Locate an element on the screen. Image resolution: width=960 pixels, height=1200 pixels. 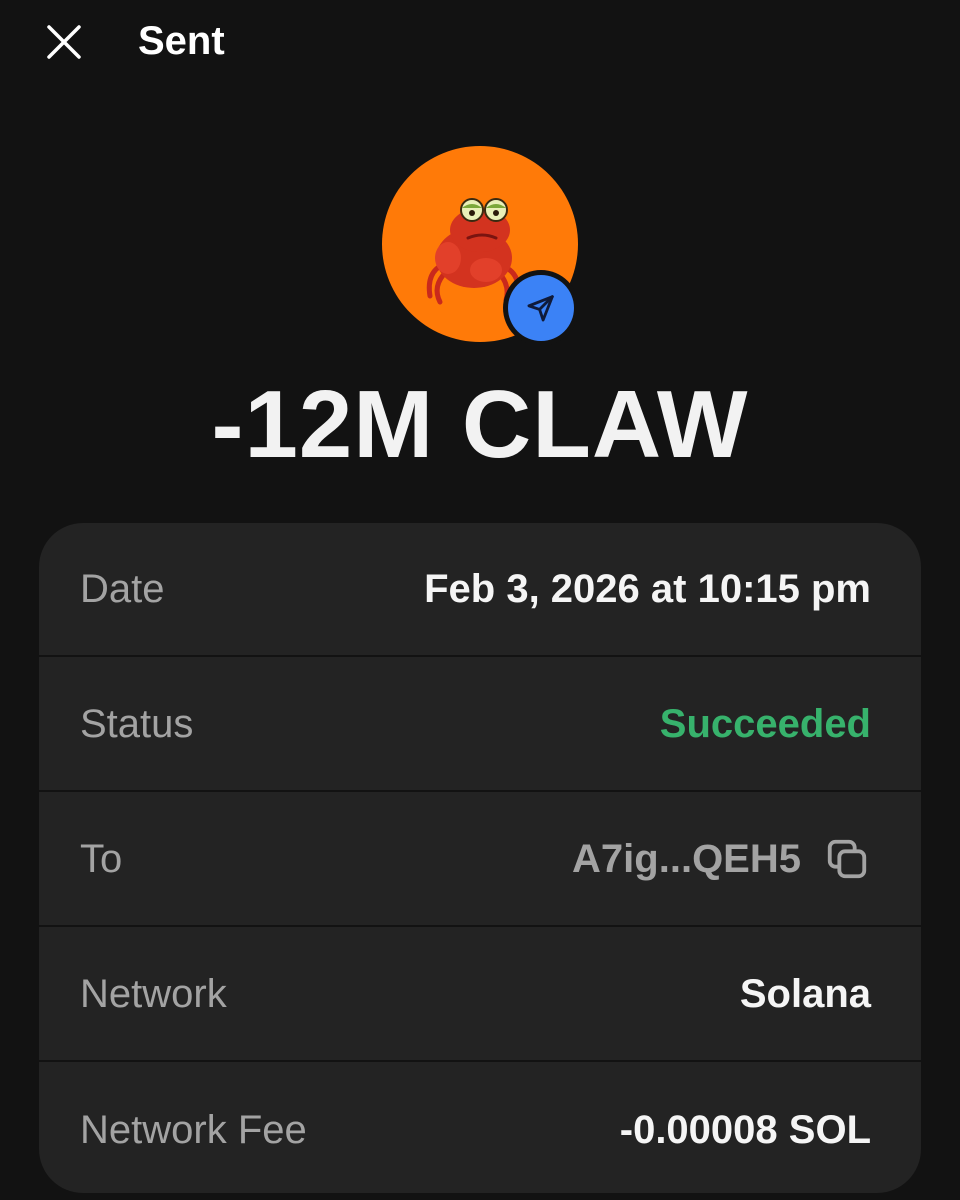
copy-icon is located at coordinates (847, 859).